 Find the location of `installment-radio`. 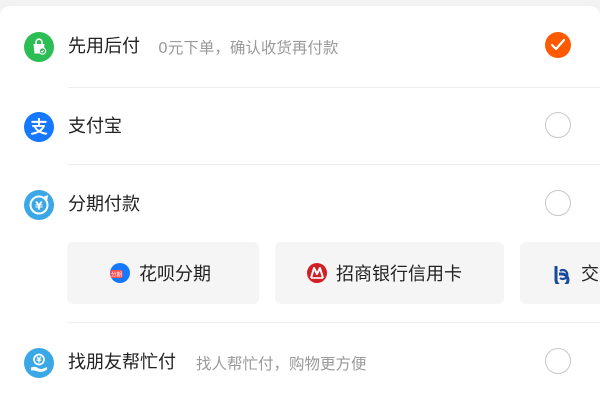

installment-radio is located at coordinates (558, 203).